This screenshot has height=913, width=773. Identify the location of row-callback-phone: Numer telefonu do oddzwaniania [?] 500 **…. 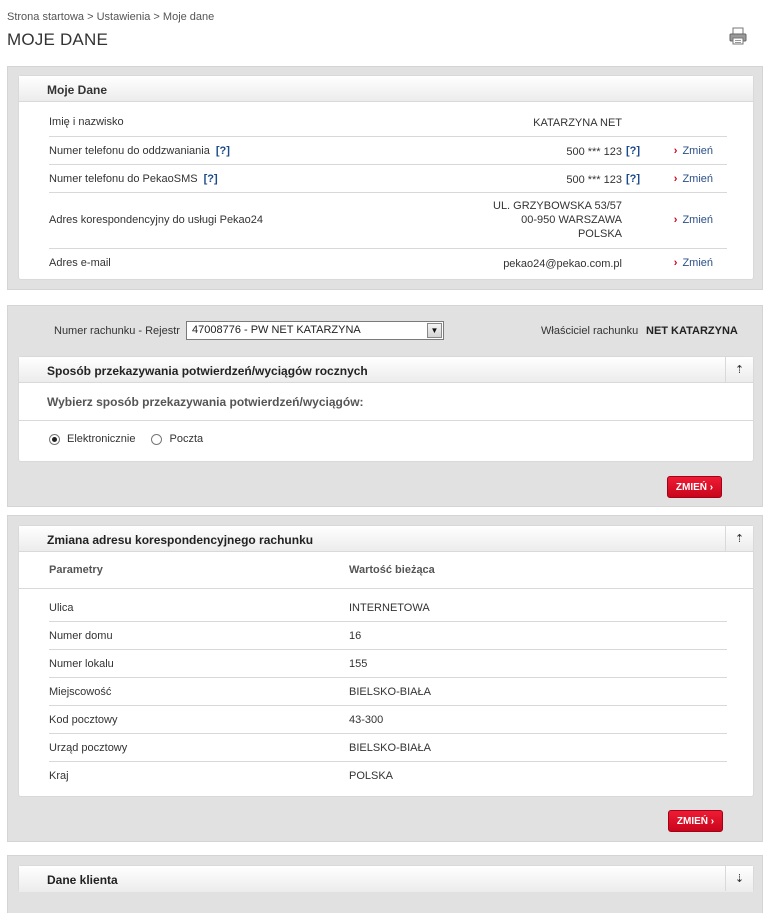
(388, 151).